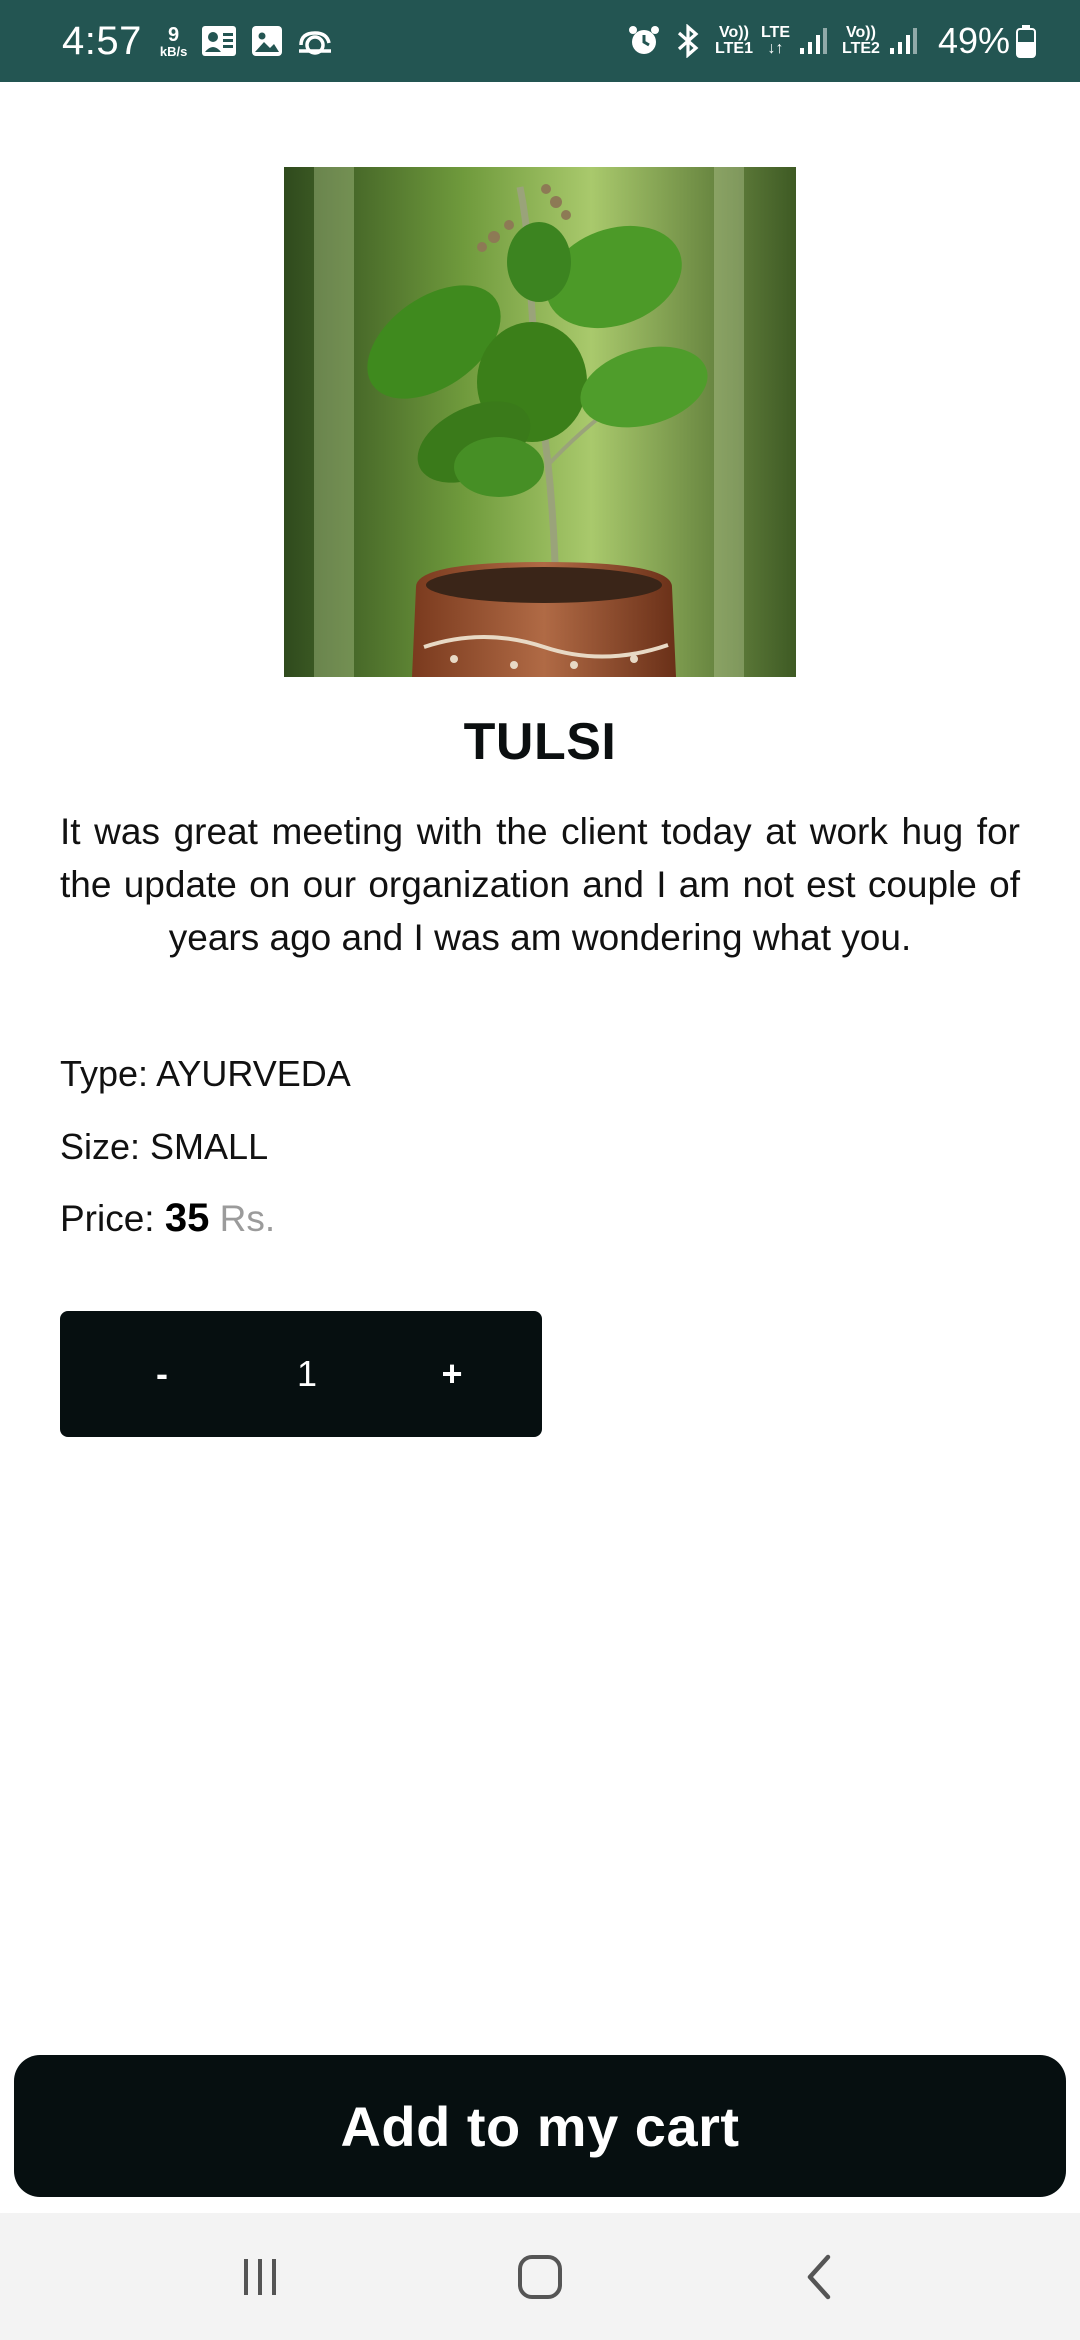 The width and height of the screenshot is (1080, 2340). I want to click on lte-indicator: LTE ↓↑, so click(775, 40).